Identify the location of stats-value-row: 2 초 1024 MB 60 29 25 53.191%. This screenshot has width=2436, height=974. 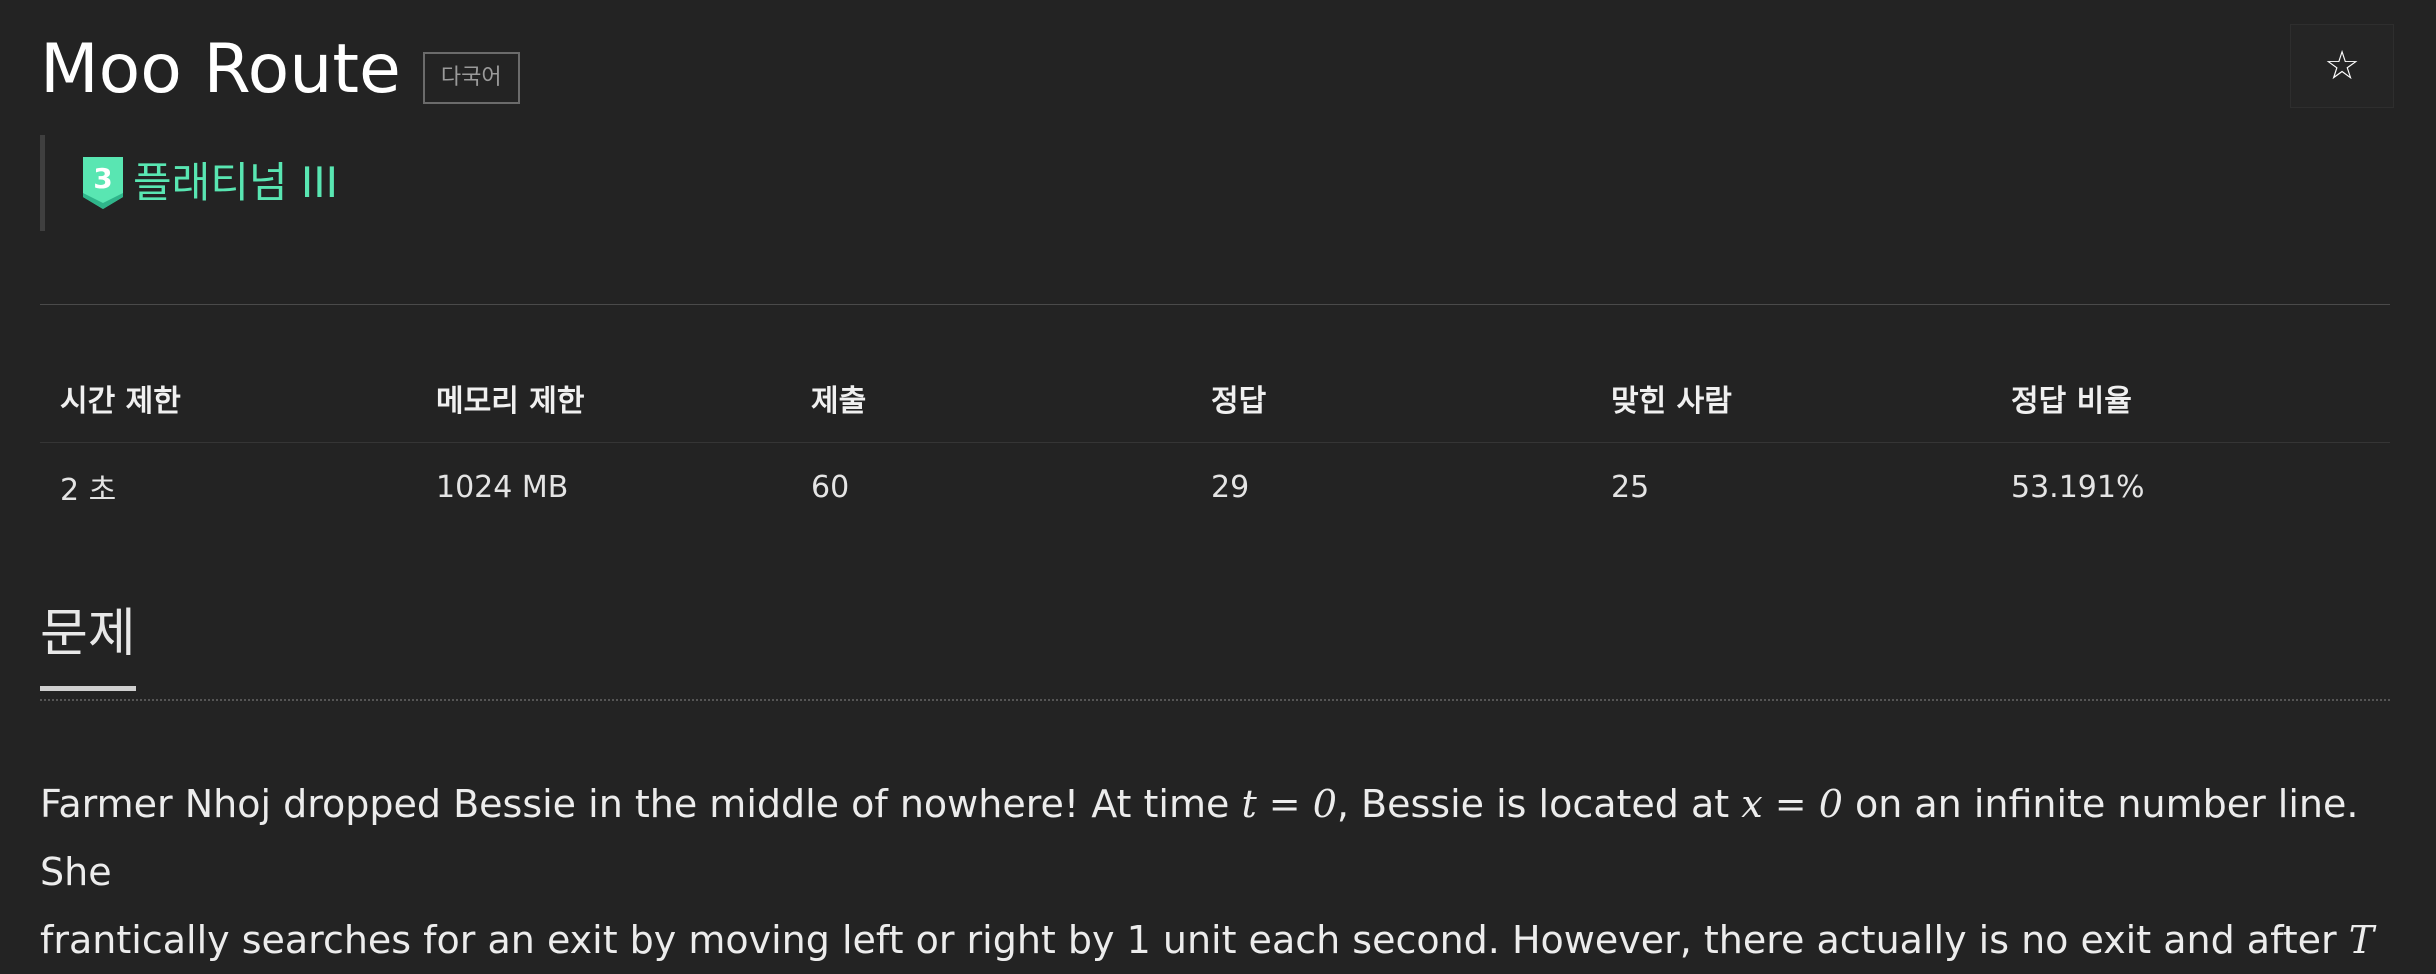
(1215, 487).